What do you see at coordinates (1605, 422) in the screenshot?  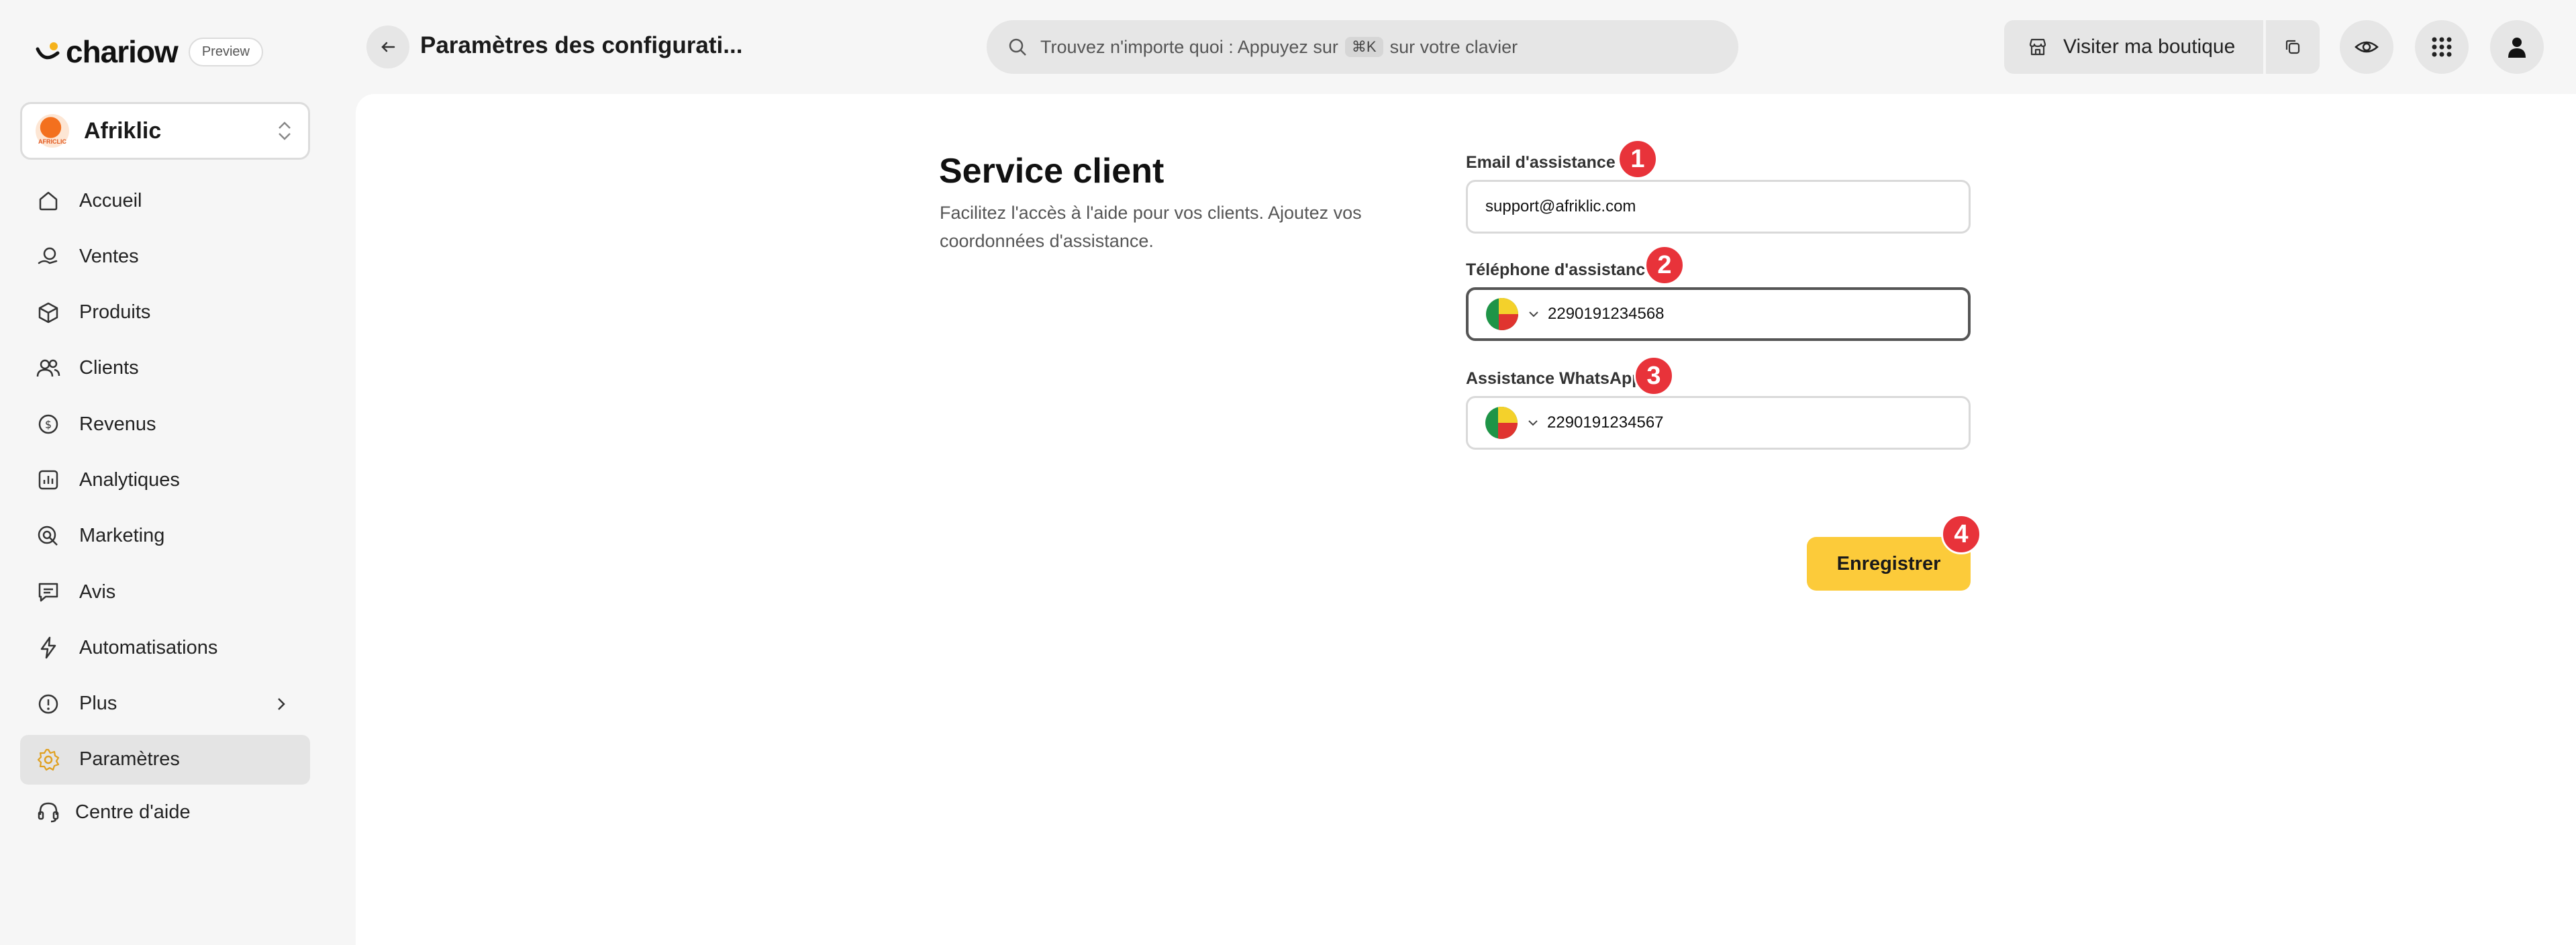 I see `whatsapp-value: 2290191234567` at bounding box center [1605, 422].